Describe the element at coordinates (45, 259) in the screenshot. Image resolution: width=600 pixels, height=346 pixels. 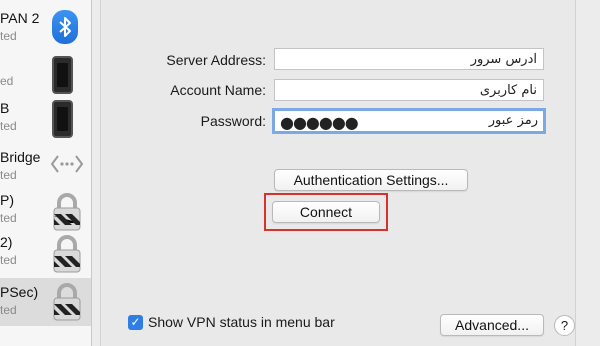
I see `service-vpn-2: 2) ted` at that location.